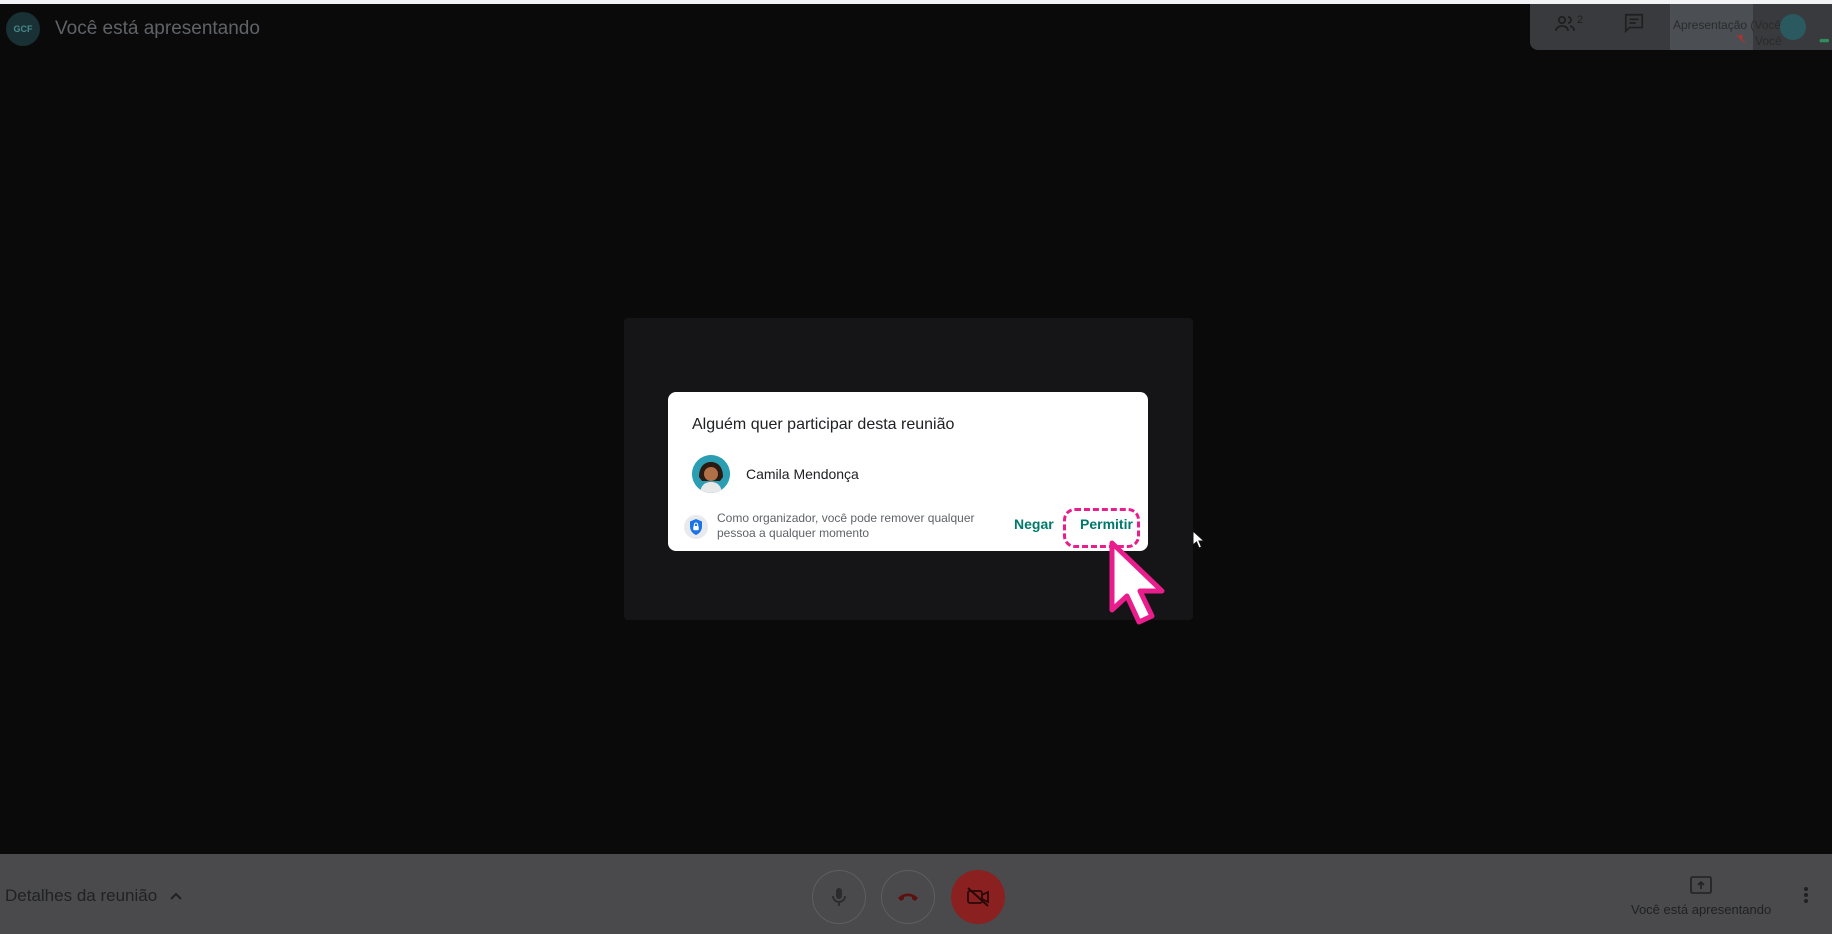  What do you see at coordinates (802, 474) in the screenshot?
I see `guest-name: Camila Mendonça` at bounding box center [802, 474].